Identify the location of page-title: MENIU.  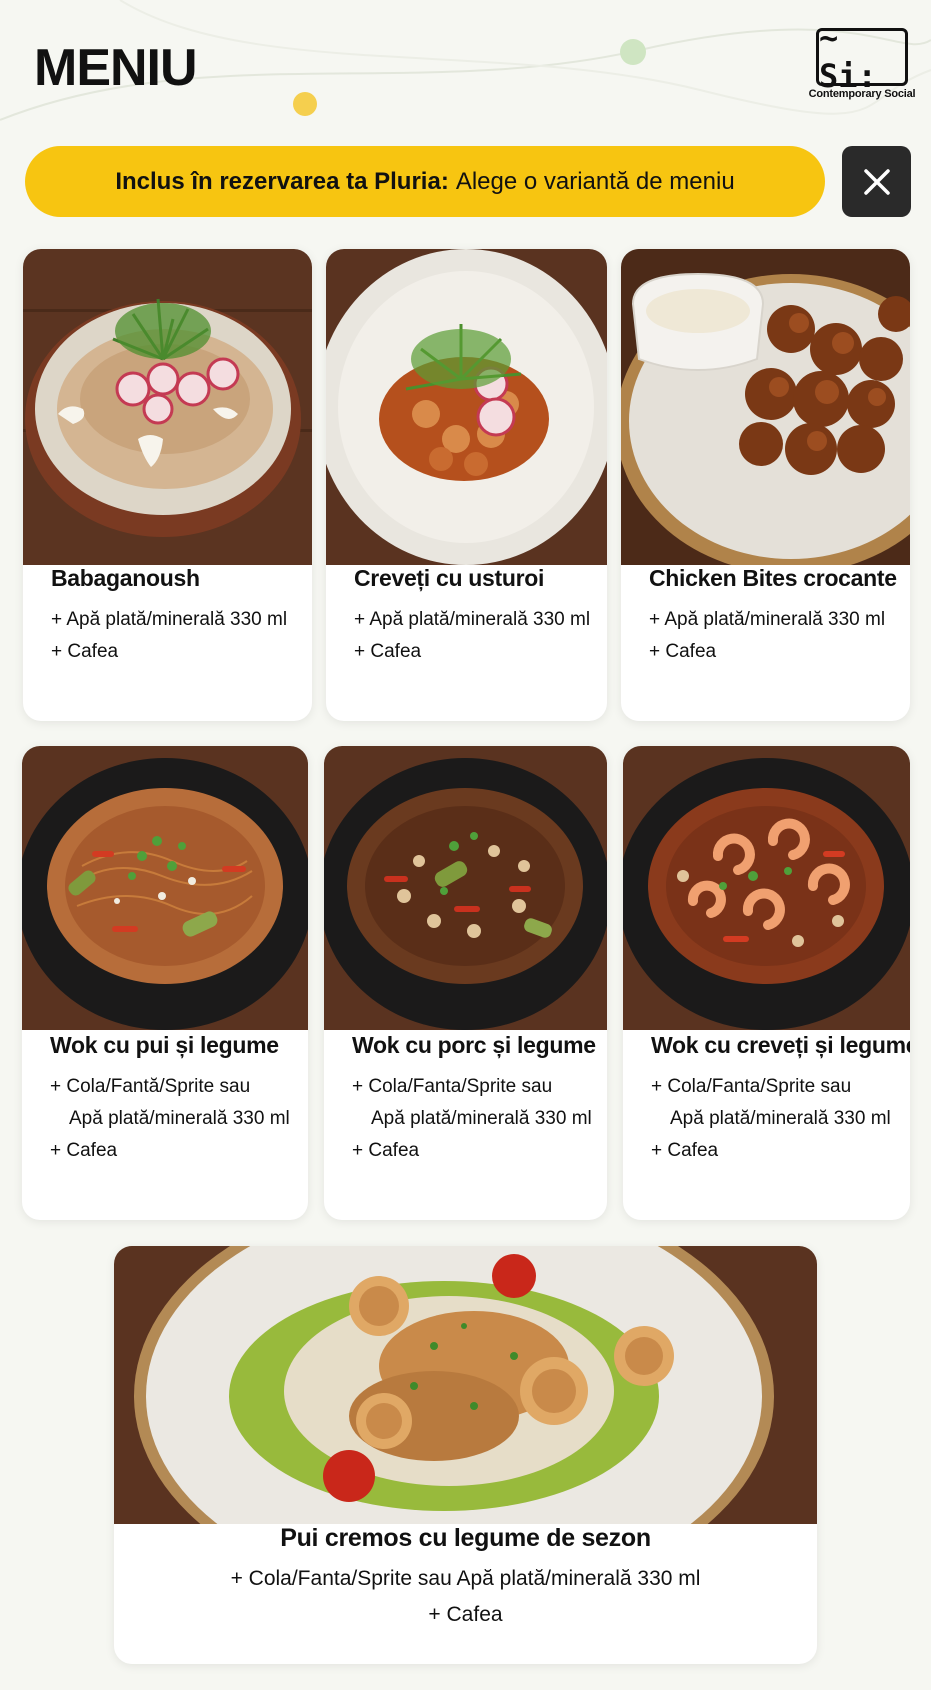
(116, 68).